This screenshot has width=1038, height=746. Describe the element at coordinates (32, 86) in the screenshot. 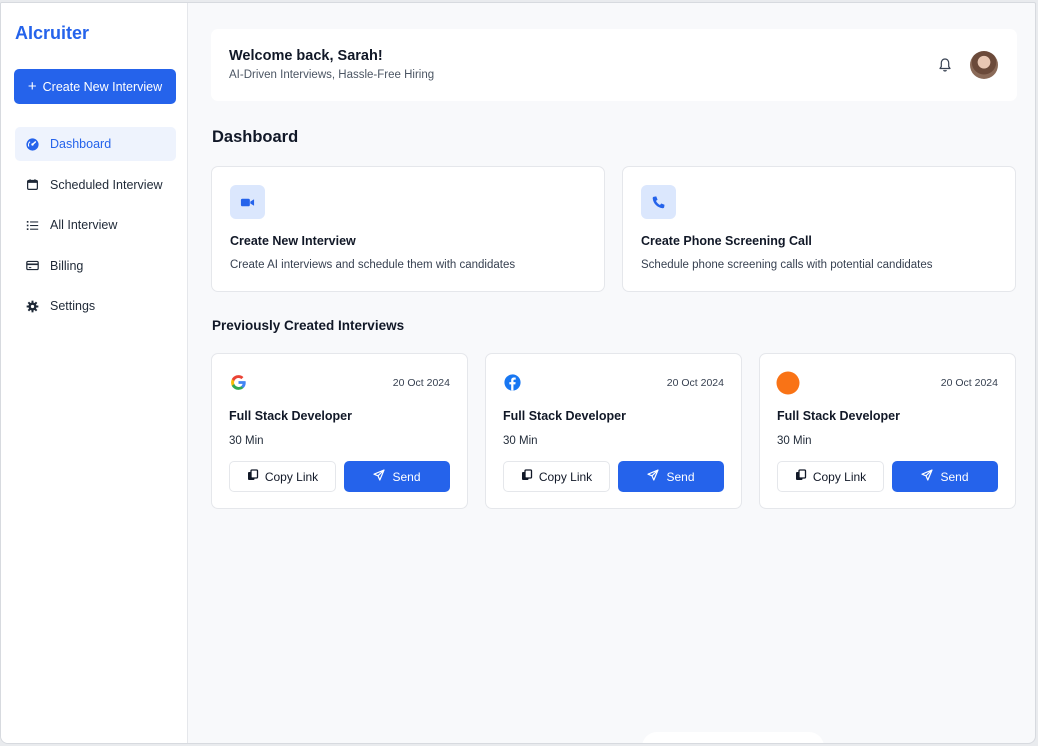

I see `plus-icon: +` at that location.